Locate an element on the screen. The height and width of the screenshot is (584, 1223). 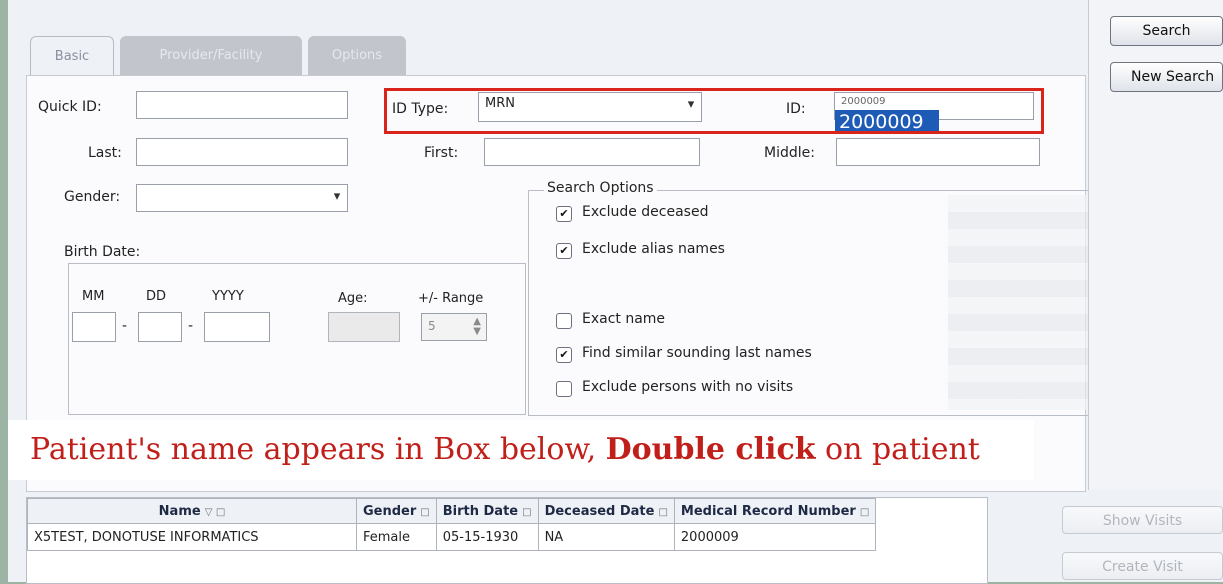
exclude-alias-checkbox: ✔ is located at coordinates (564, 251).